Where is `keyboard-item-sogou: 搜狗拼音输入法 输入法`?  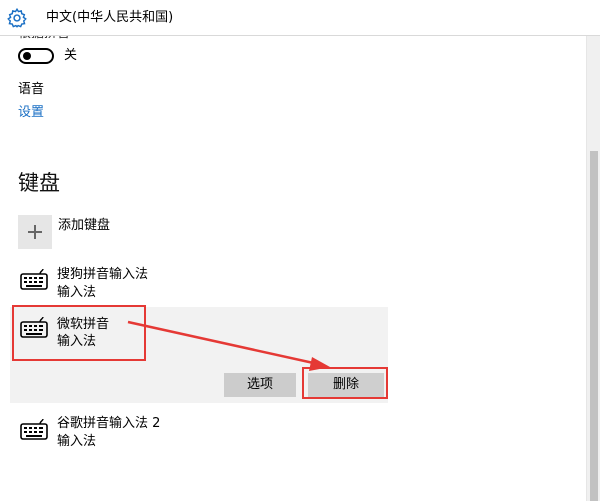
keyboard-item-sogou: 搜狗拼音输入法 输入法 is located at coordinates (194, 282).